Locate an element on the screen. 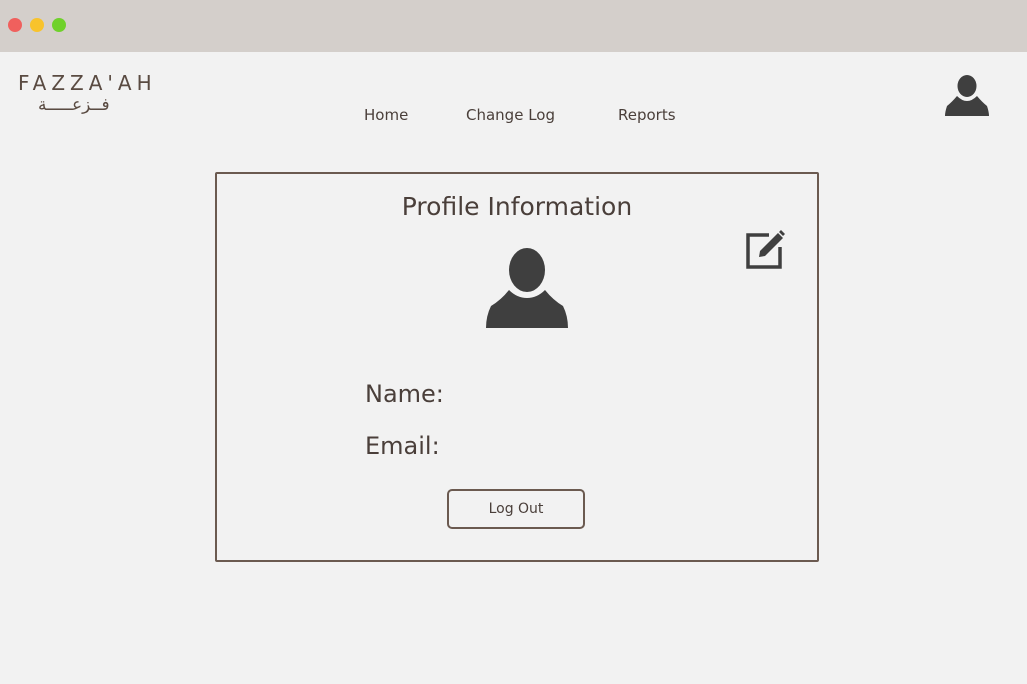 This screenshot has height=684, width=1027. brand-logo: FAZZA'AH فــزعـــــة is located at coordinates (88, 92).